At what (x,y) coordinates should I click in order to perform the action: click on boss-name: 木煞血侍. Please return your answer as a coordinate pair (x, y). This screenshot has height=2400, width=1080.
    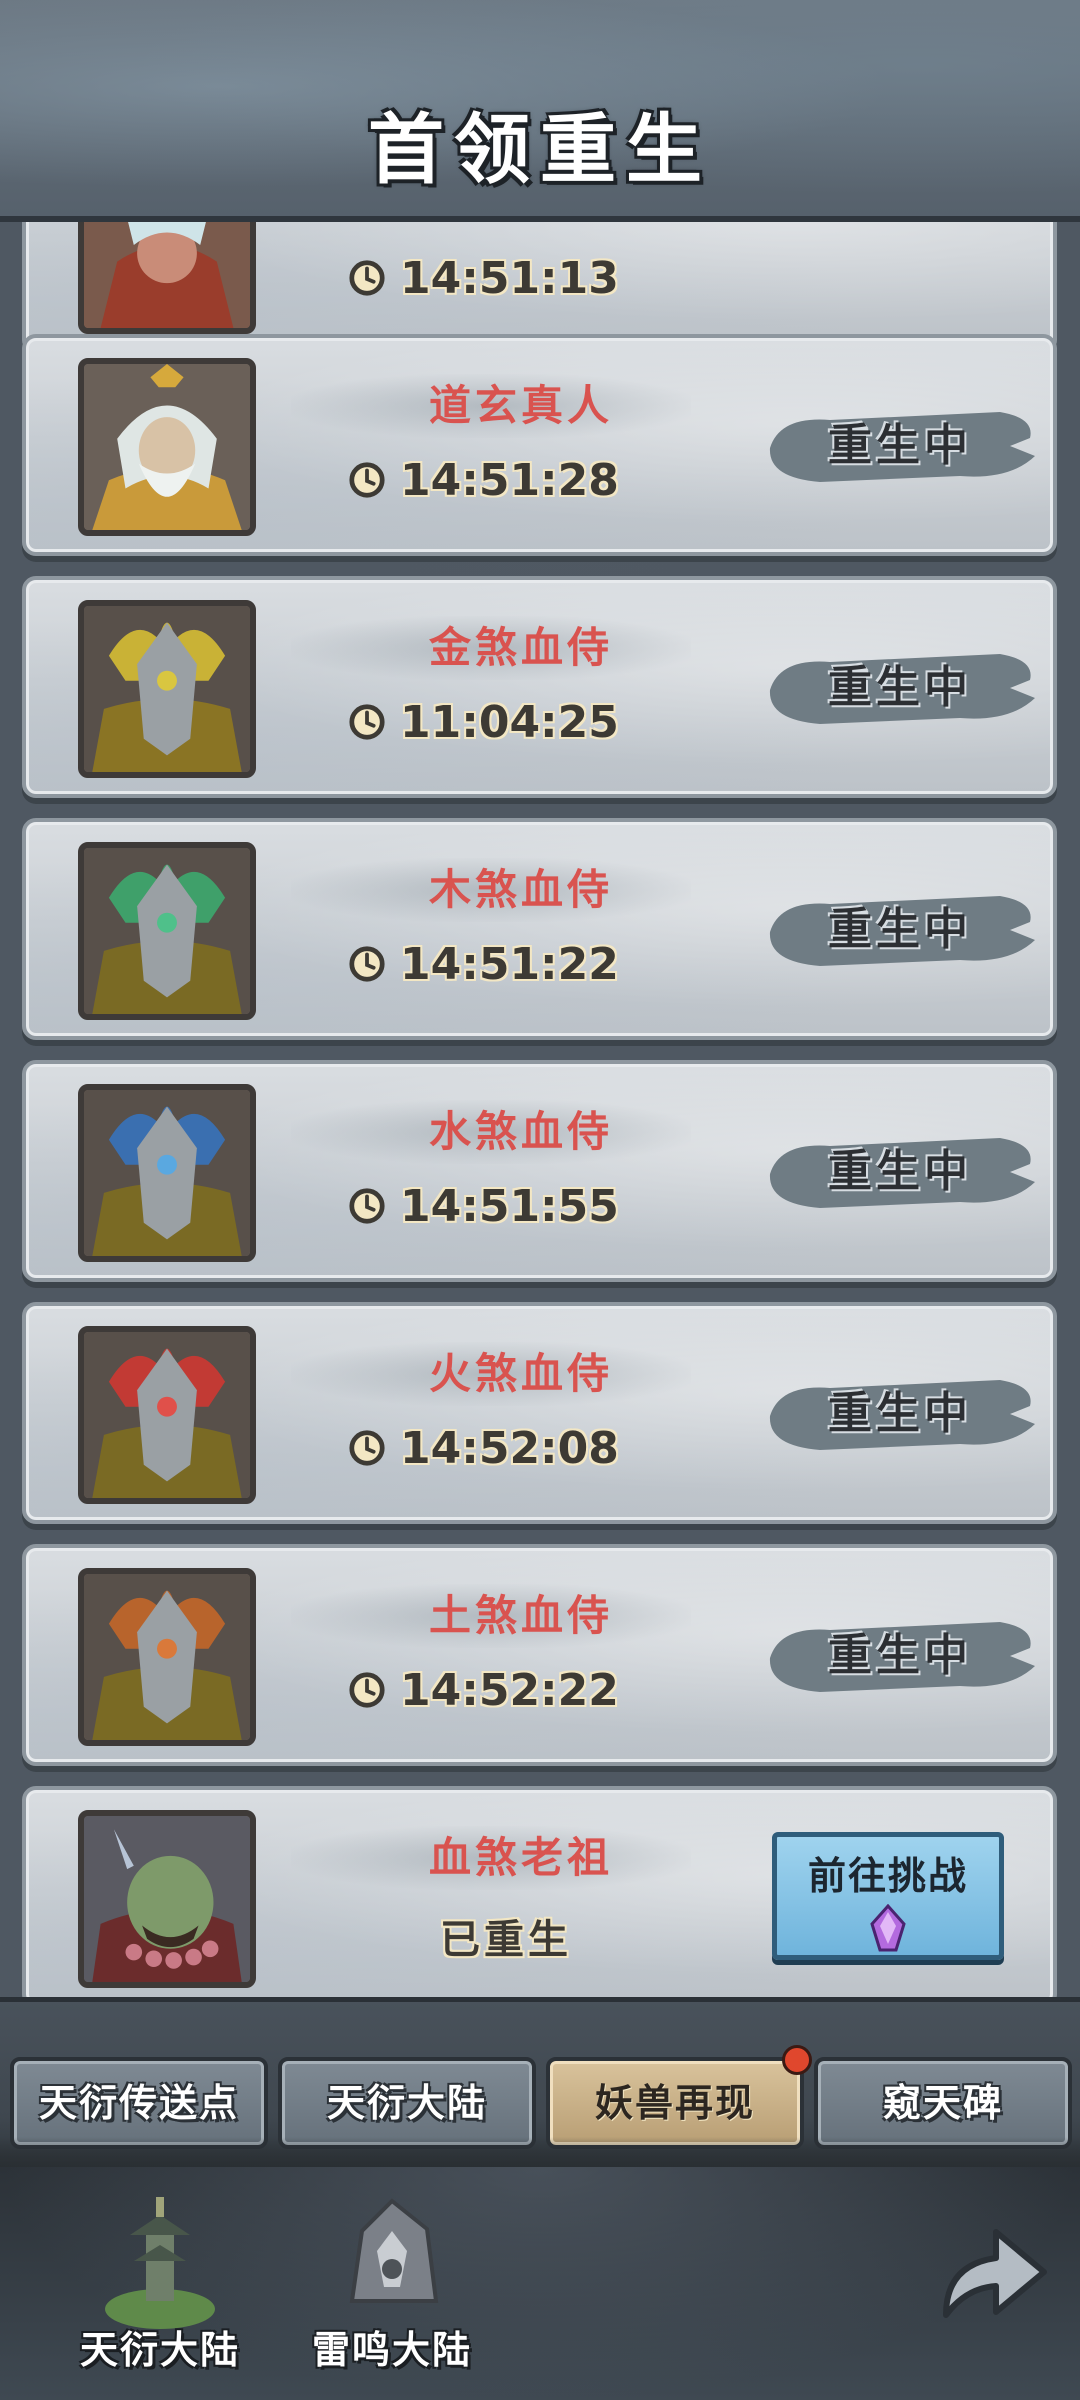
    Looking at the image, I should click on (520, 889).